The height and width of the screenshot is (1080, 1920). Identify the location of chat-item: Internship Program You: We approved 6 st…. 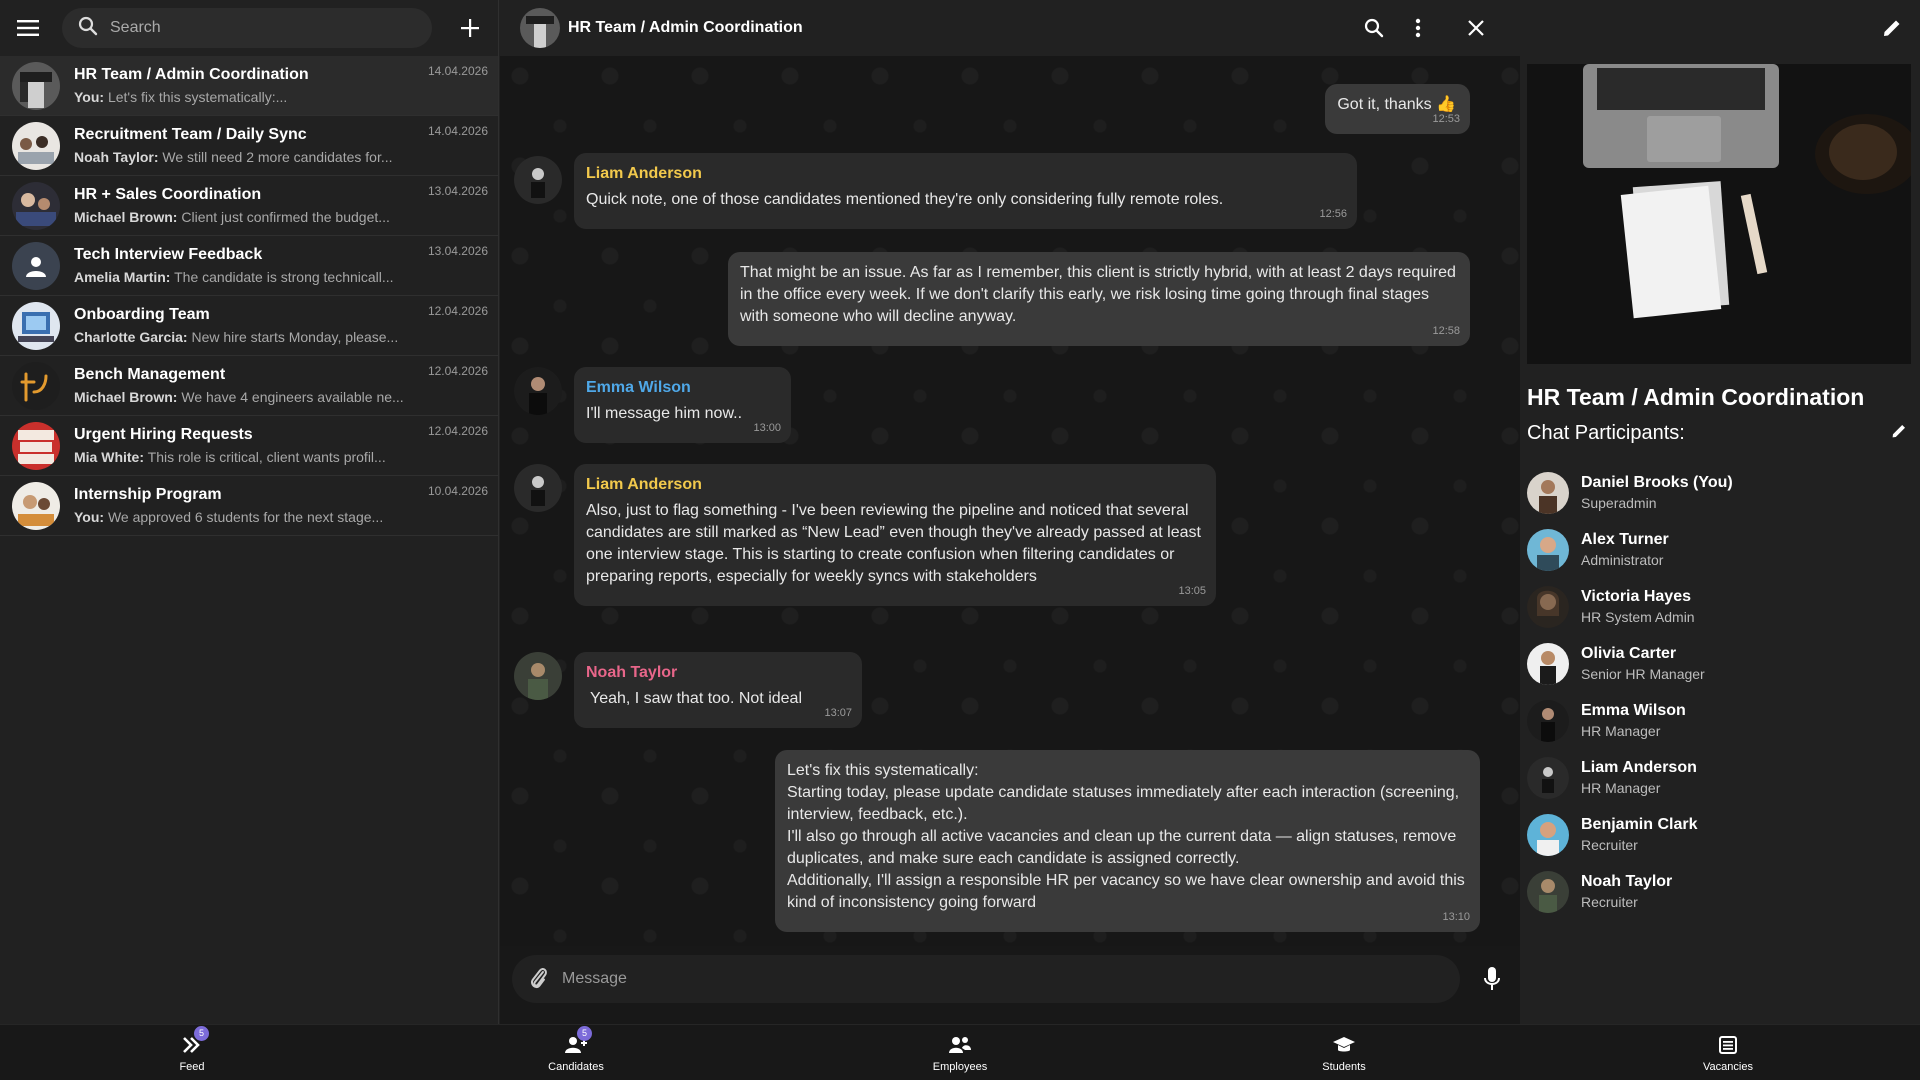
(249, 506).